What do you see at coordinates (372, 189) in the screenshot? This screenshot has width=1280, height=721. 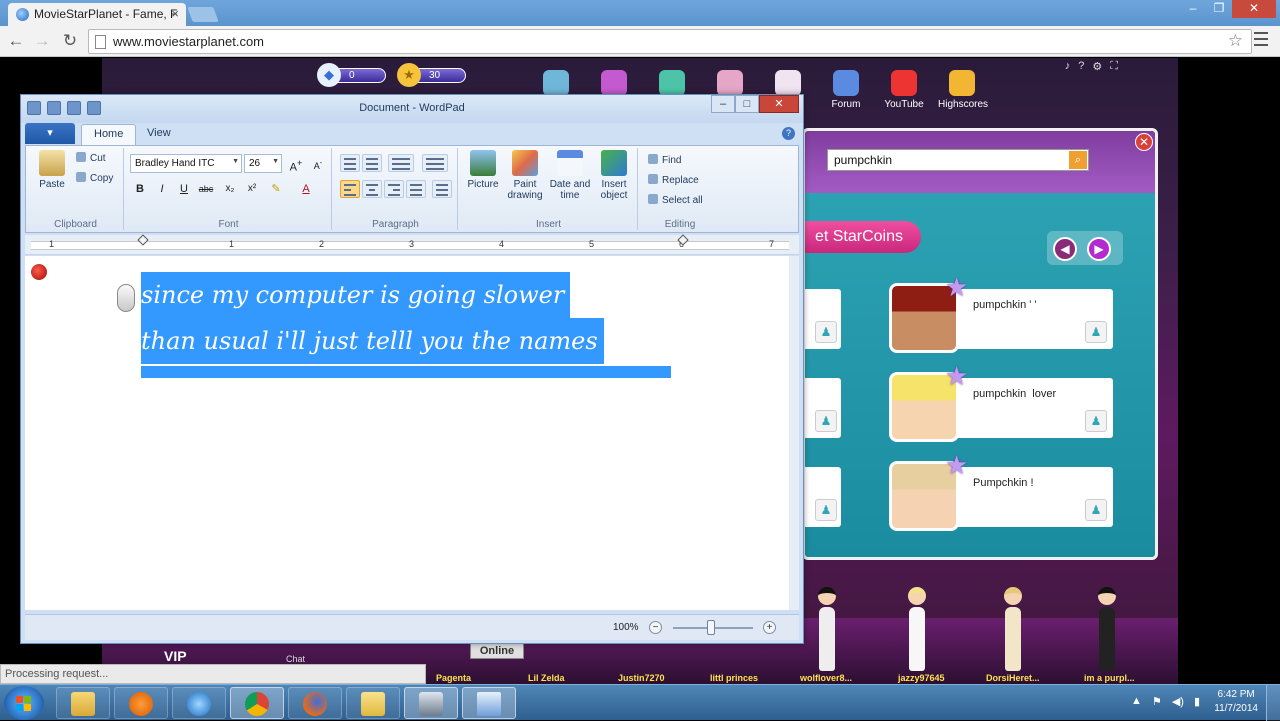 I see `align-center-icon` at bounding box center [372, 189].